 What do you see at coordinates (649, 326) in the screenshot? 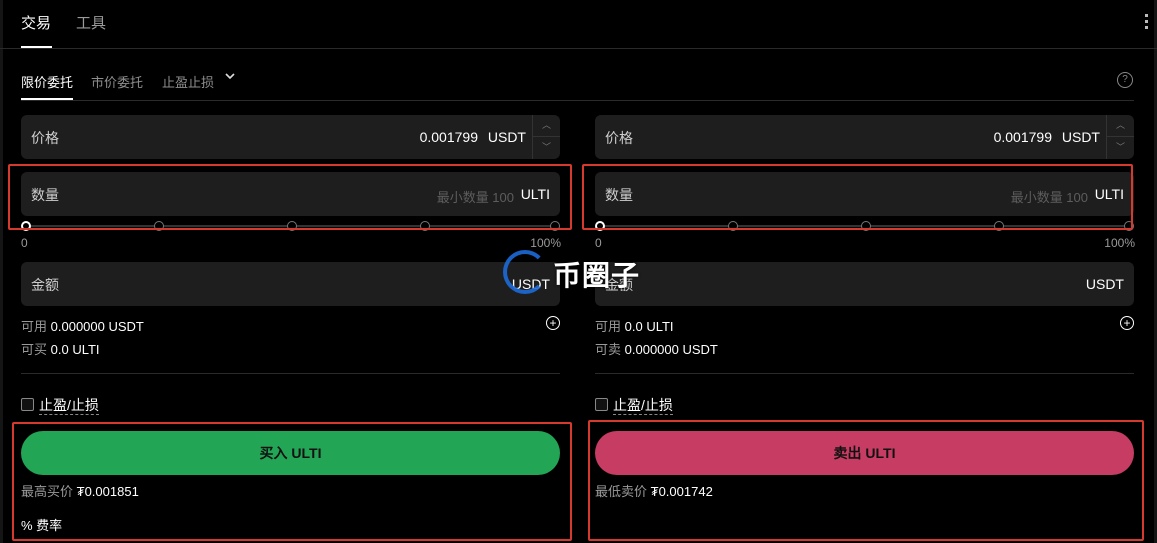
I see `available-value: 0.0 ULTI` at bounding box center [649, 326].